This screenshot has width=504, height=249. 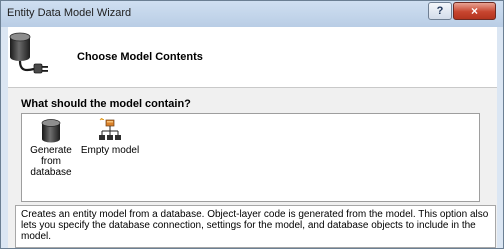 I want to click on window-title: Entity Data Model Wizard, so click(x=69, y=13).